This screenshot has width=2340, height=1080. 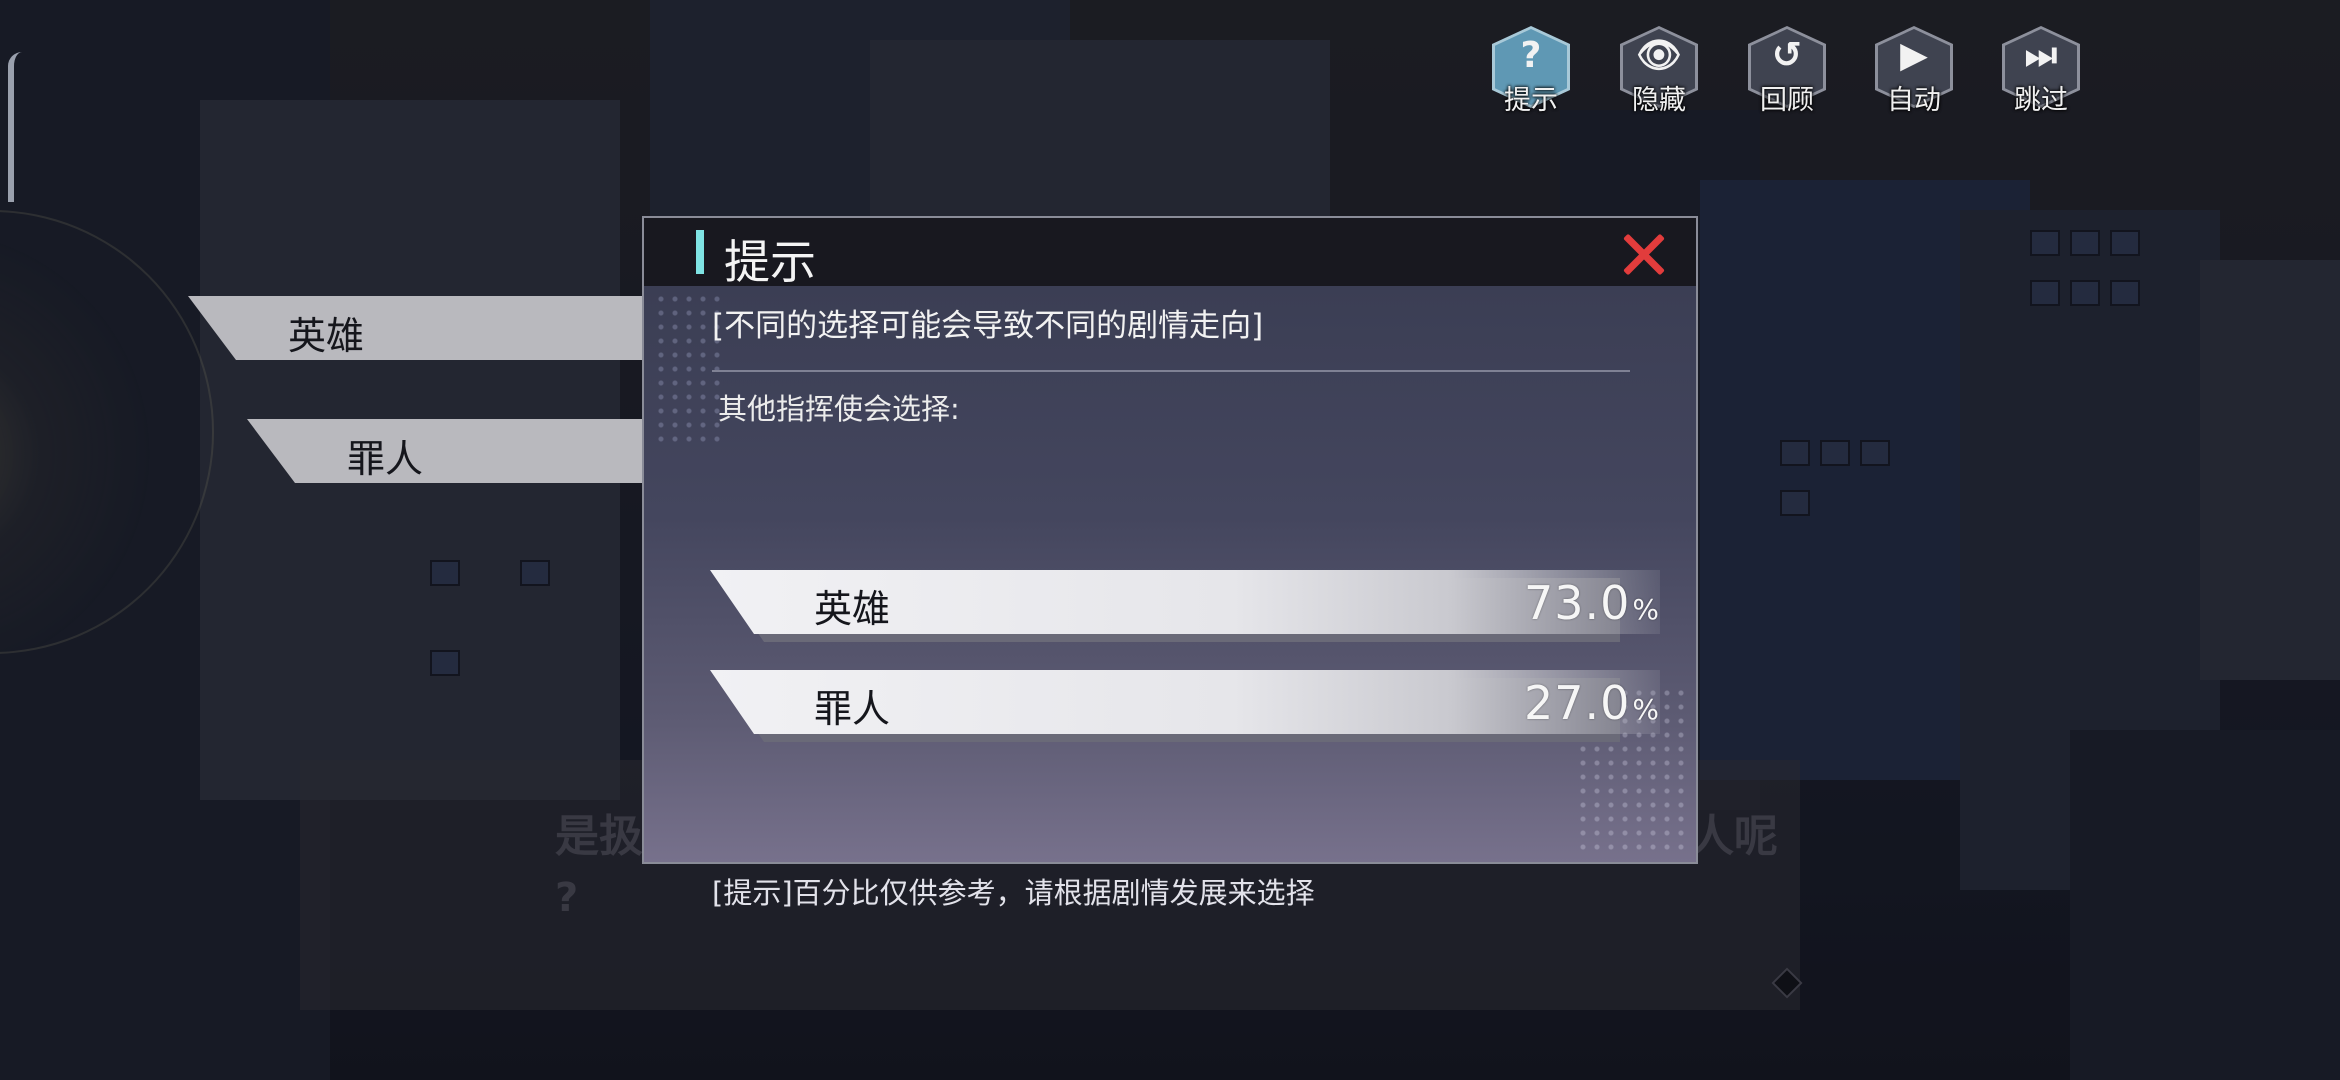 What do you see at coordinates (988, 326) in the screenshot?
I see `choice-warning-text: [不同的选择可能会导致不同的剧情走向]` at bounding box center [988, 326].